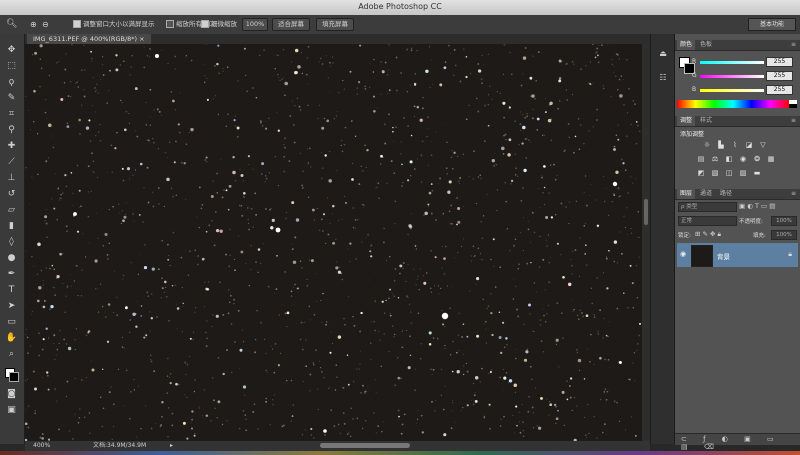 The image size is (800, 455). What do you see at coordinates (11, 210) in the screenshot?
I see `eraser-tool-icon: ▱` at bounding box center [11, 210].